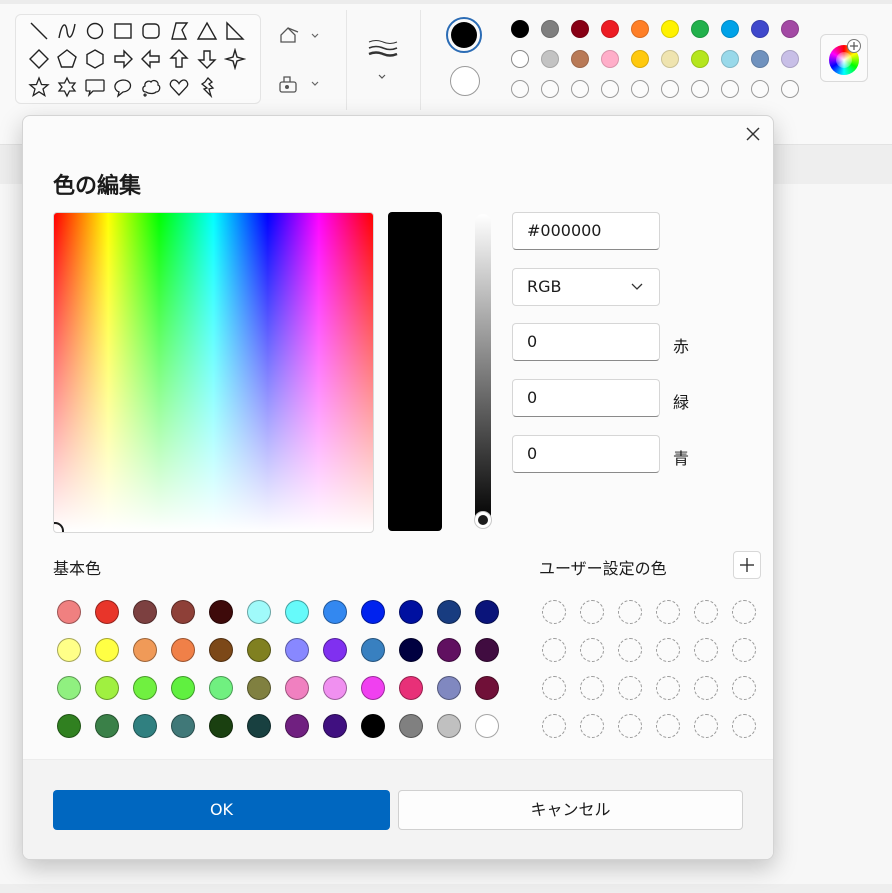 The height and width of the screenshot is (893, 892). Describe the element at coordinates (570, 810) in the screenshot. I see `cancel-button: キャンセル` at that location.